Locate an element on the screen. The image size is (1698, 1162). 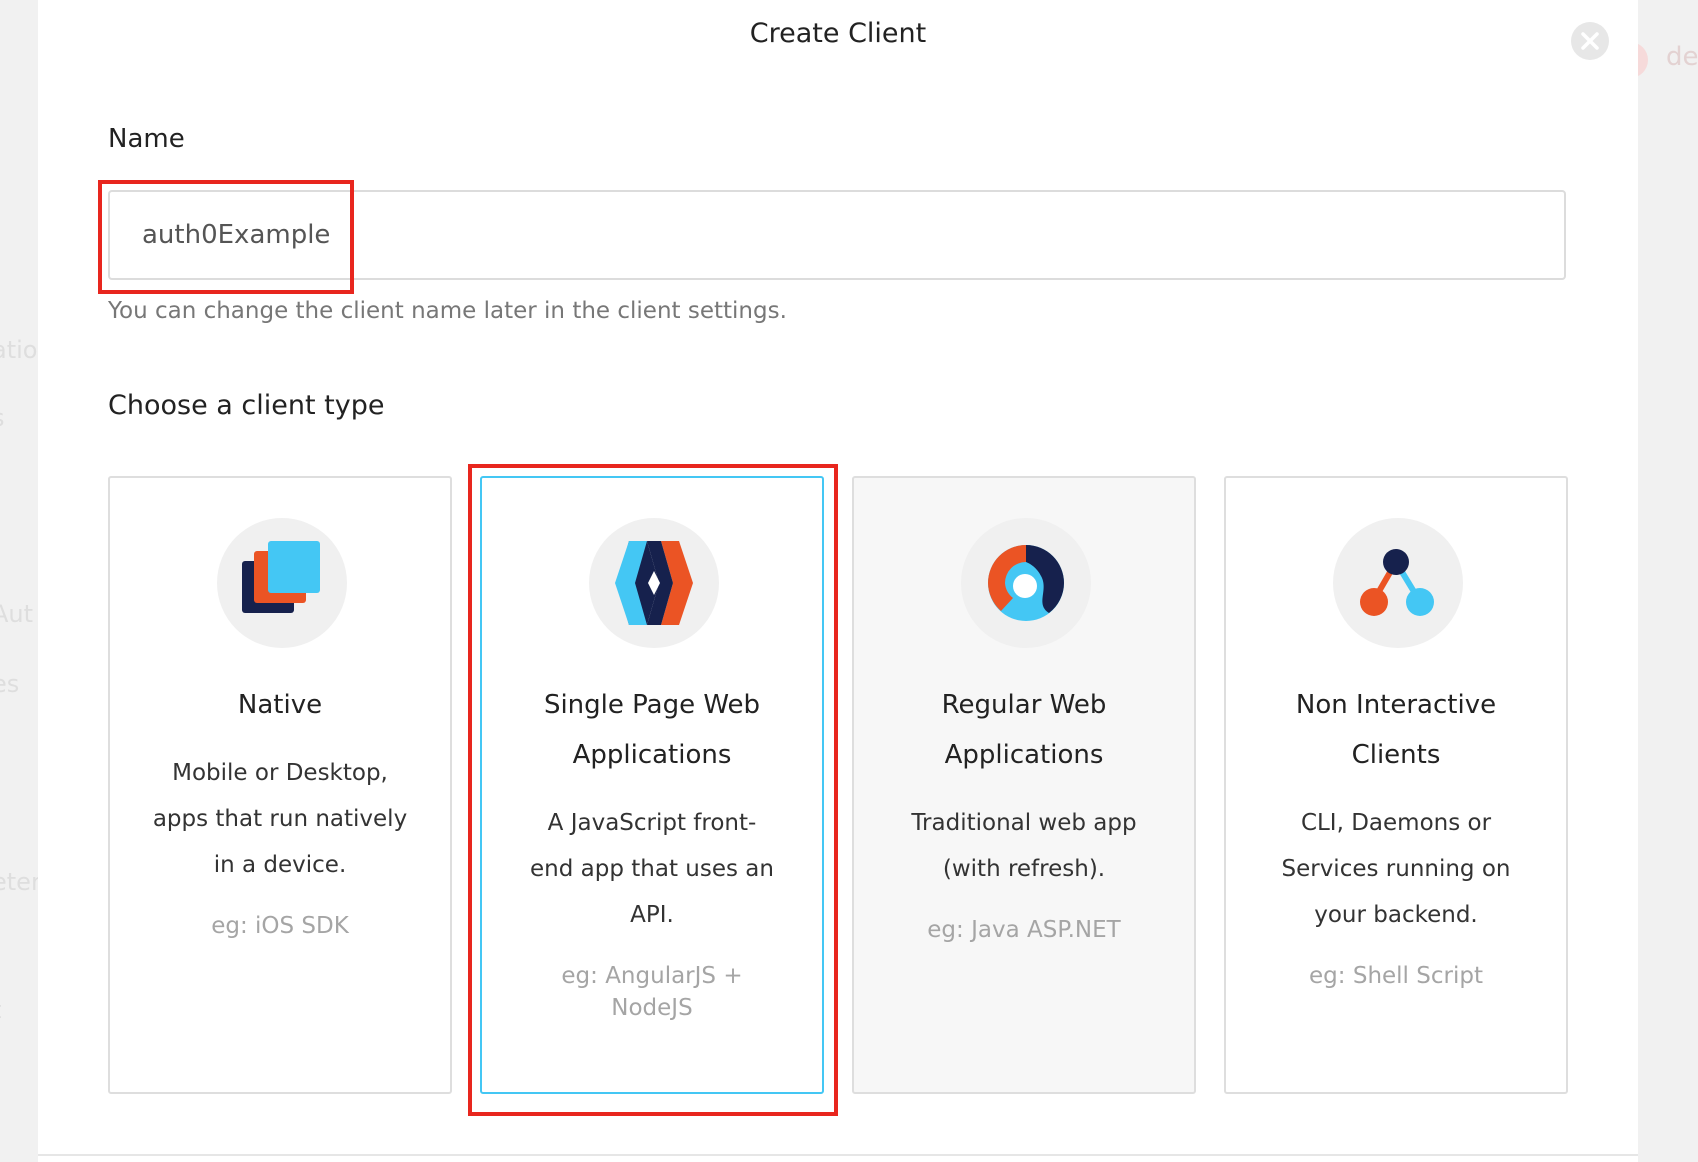
name-label: Name is located at coordinates (146, 139).